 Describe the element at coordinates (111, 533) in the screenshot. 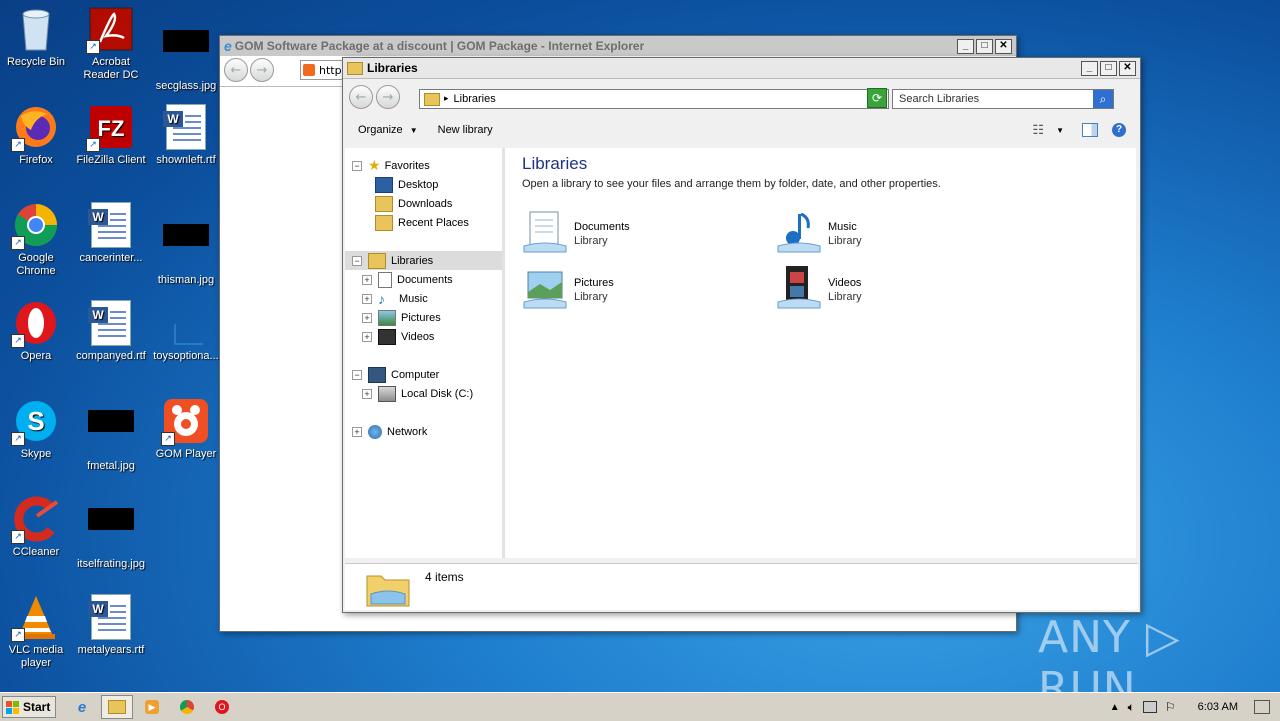

I see `desktop-icon-itselfrating: itselfrating.jpg` at that location.